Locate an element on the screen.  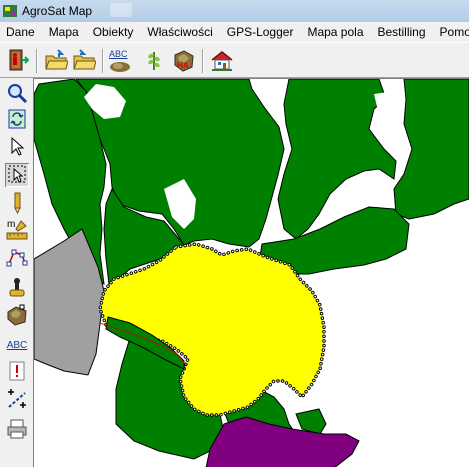
open-folder-icon is located at coordinates (56, 61).